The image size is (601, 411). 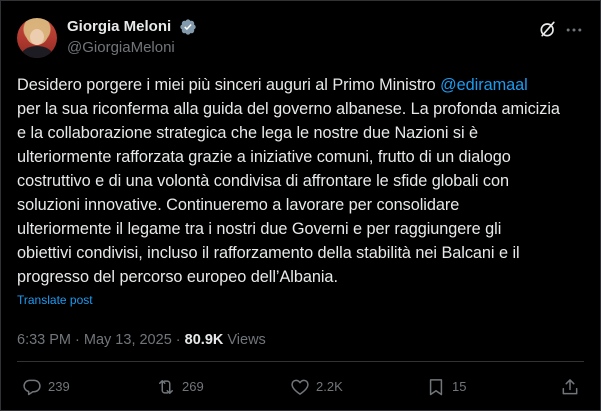 What do you see at coordinates (128, 340) in the screenshot?
I see `post-date: May 13, 2025` at bounding box center [128, 340].